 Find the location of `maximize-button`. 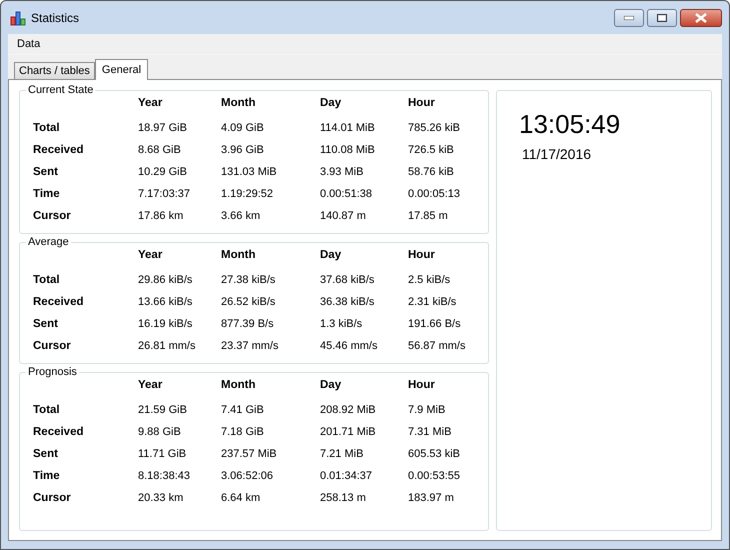

maximize-button is located at coordinates (662, 18).